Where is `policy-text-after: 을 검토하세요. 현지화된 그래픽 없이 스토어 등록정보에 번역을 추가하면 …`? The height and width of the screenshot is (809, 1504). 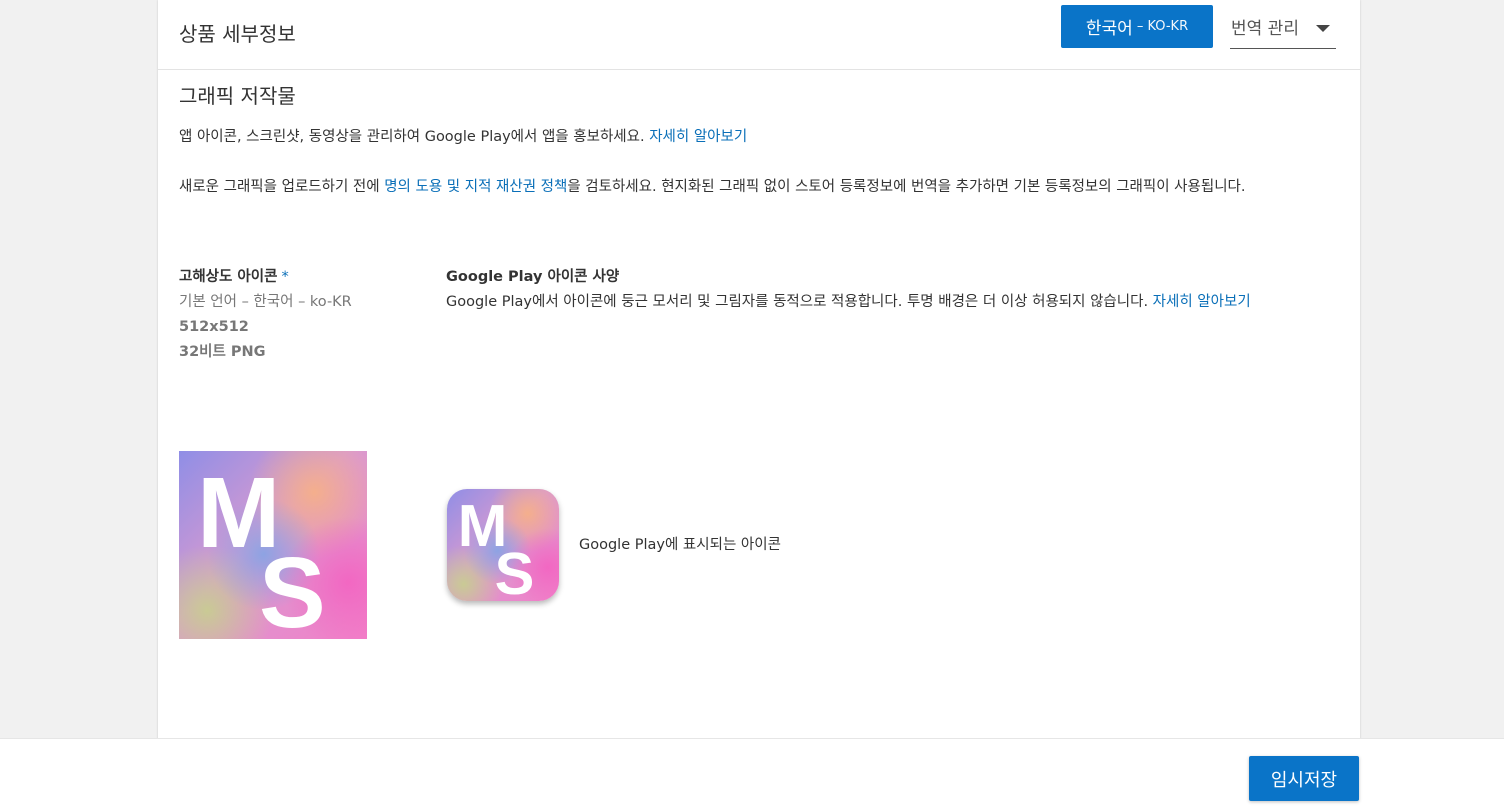 policy-text-after: 을 검토하세요. 현지화된 그래픽 없이 스토어 등록정보에 번역을 추가하면 … is located at coordinates (906, 187).